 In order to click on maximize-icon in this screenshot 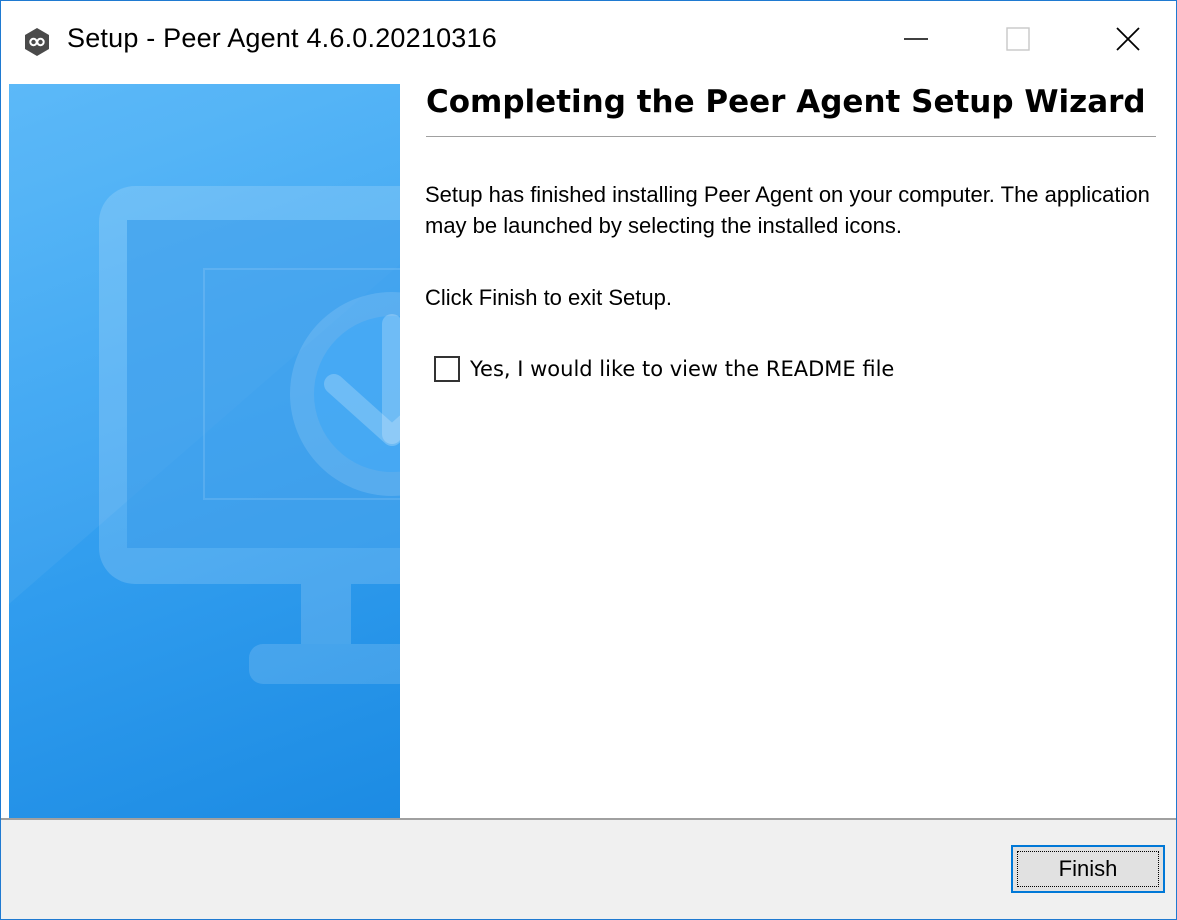, I will do `click(1018, 41)`.